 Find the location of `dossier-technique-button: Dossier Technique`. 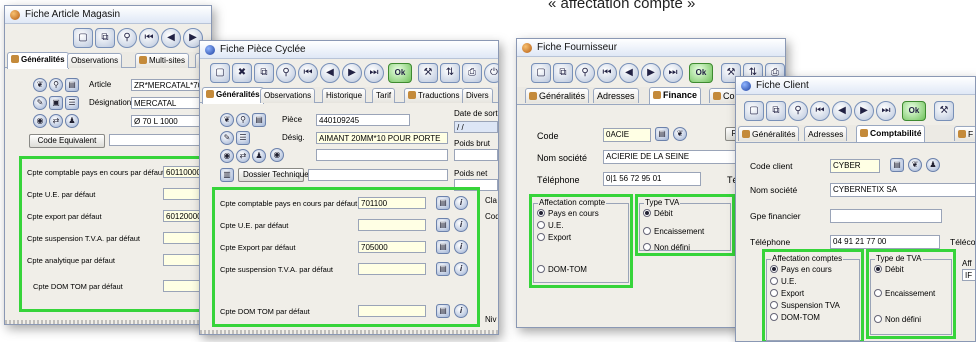

dossier-technique-button: Dossier Technique is located at coordinates (273, 175).